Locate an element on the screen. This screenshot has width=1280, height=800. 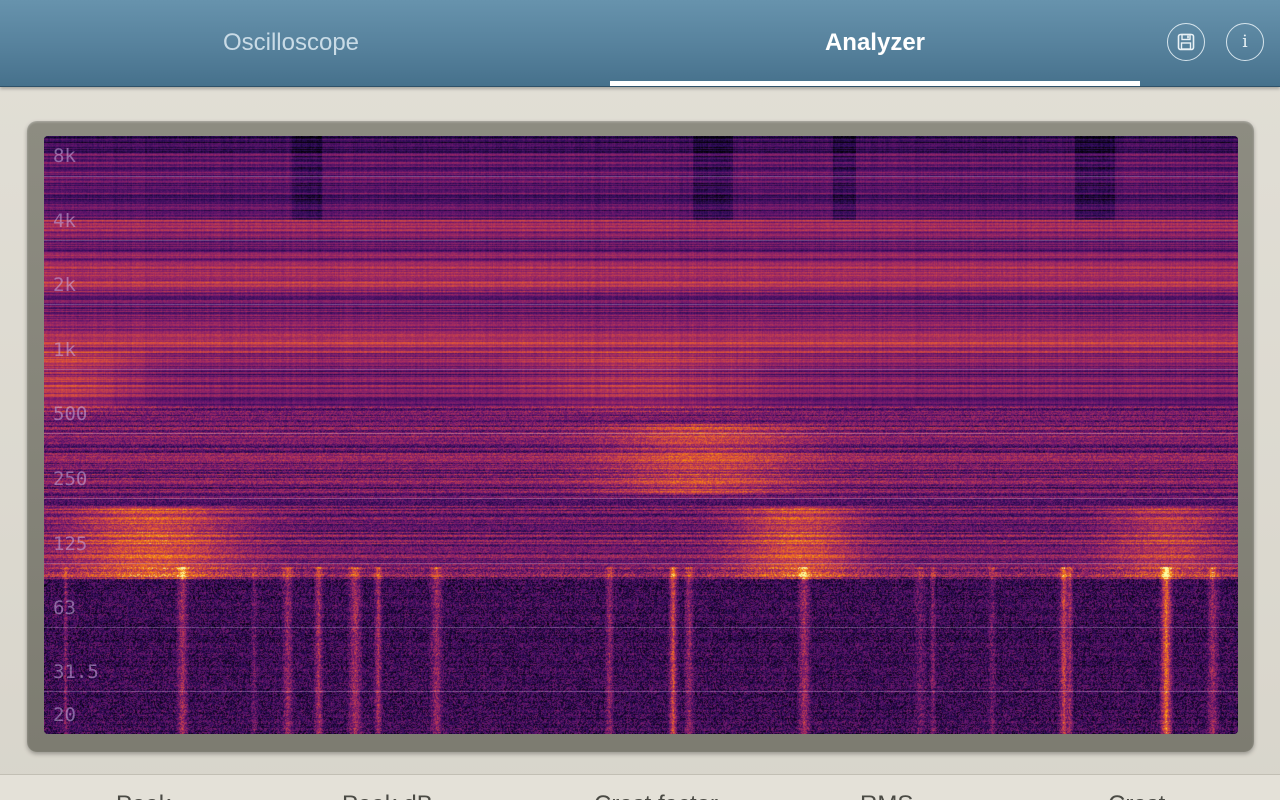
tab-analyzer-label: Analyzer is located at coordinates (875, 42).